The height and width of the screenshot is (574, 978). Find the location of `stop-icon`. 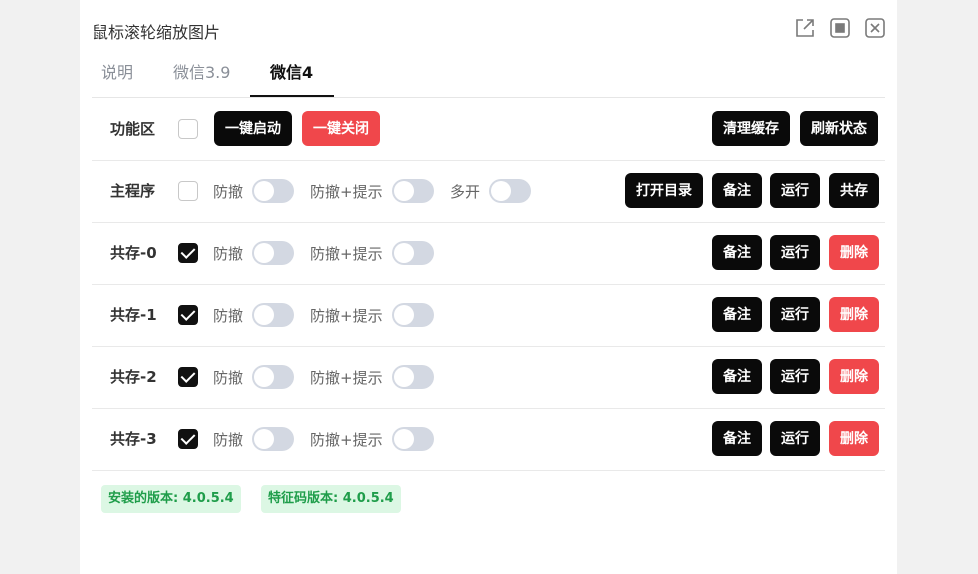

stop-icon is located at coordinates (840, 28).